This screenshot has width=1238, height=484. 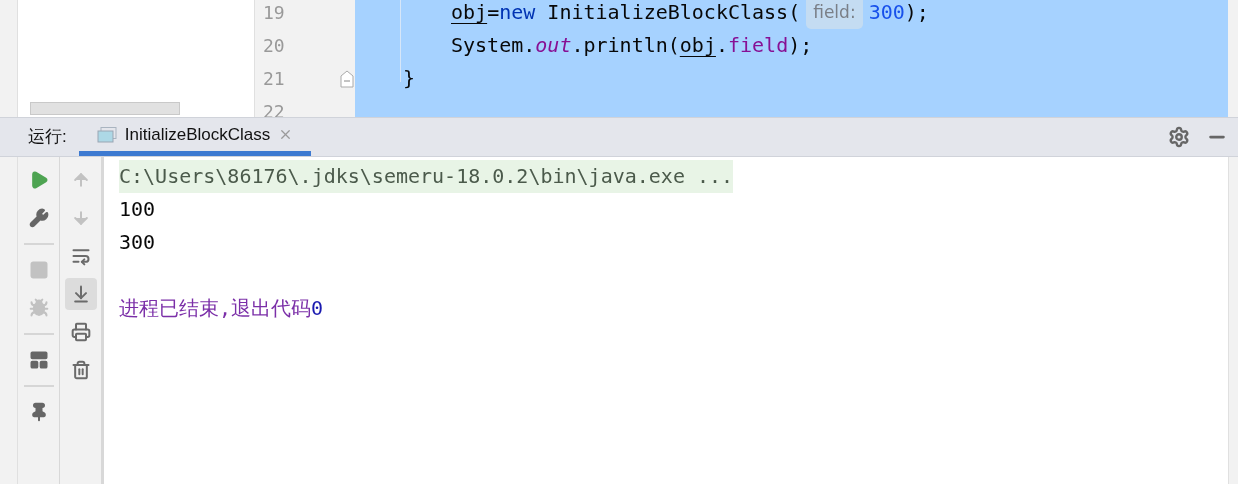 What do you see at coordinates (274, 79) in the screenshot?
I see `line-number: 21` at bounding box center [274, 79].